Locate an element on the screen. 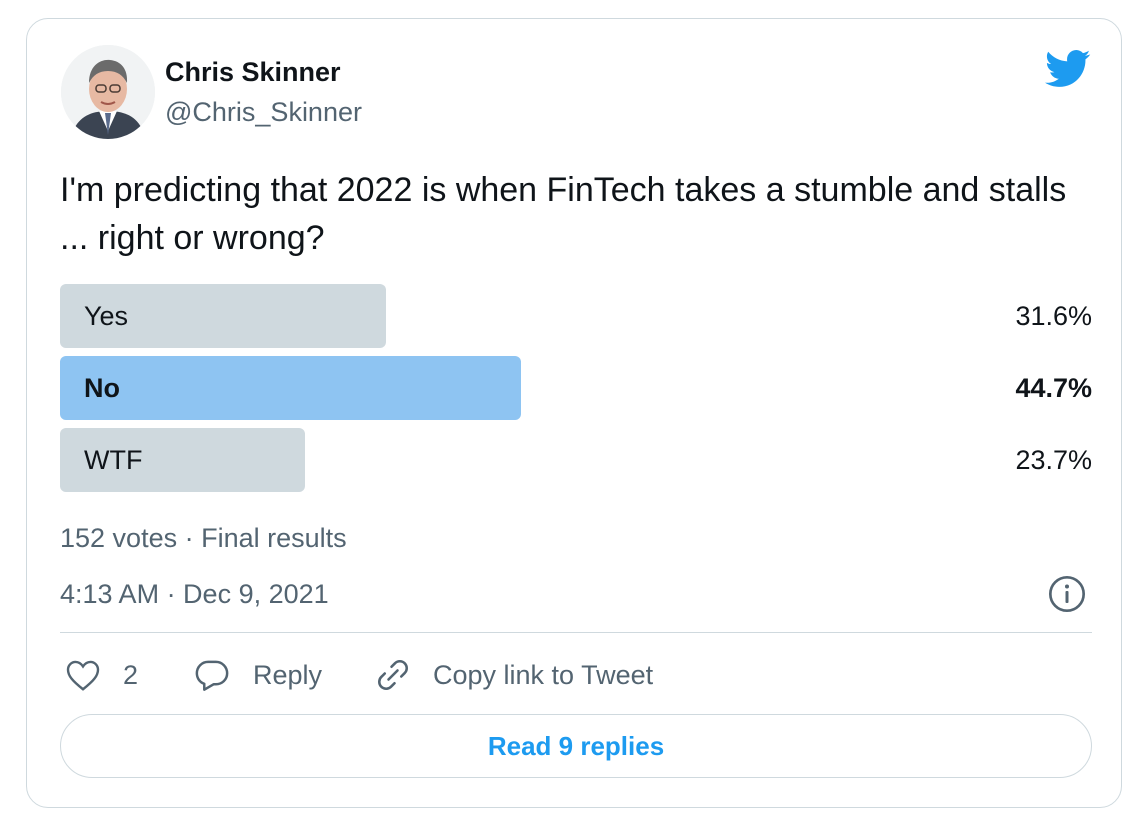 The width and height of the screenshot is (1142, 824). read-replies-button: Read 9 replies is located at coordinates (576, 746).